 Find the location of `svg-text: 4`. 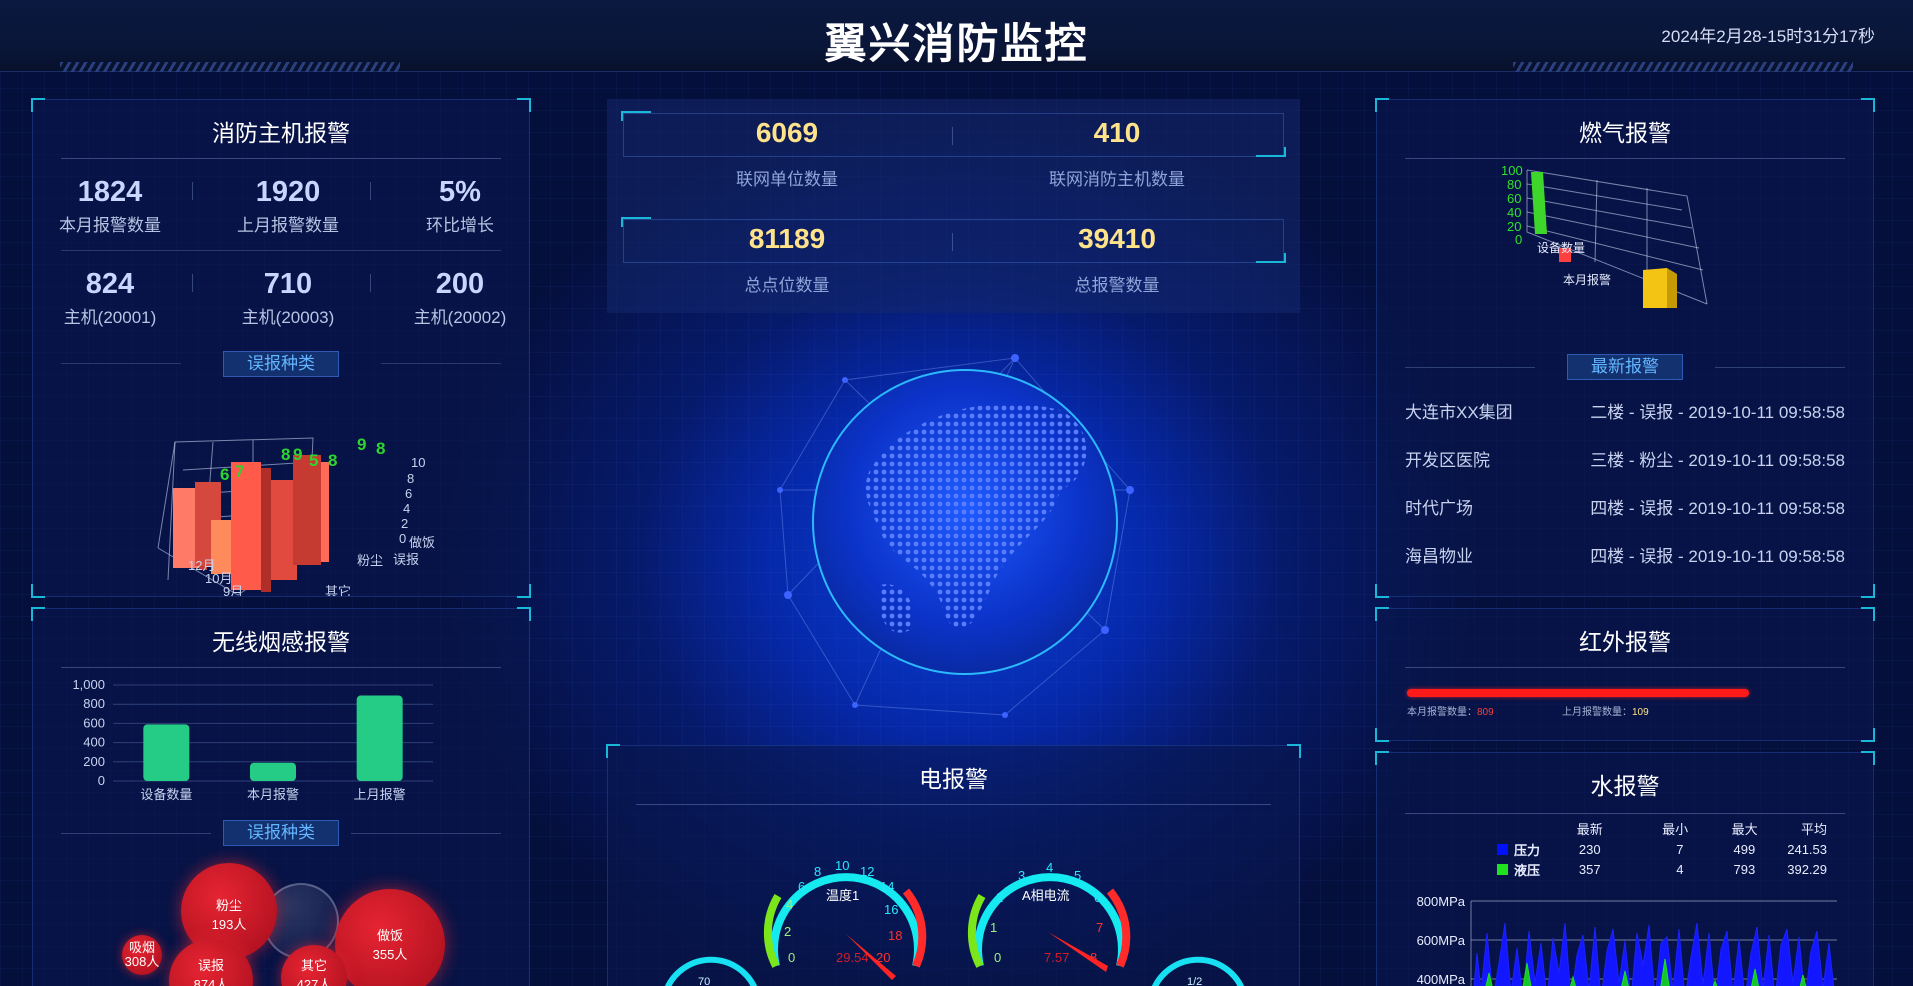

svg-text: 4 is located at coordinates (789, 904).